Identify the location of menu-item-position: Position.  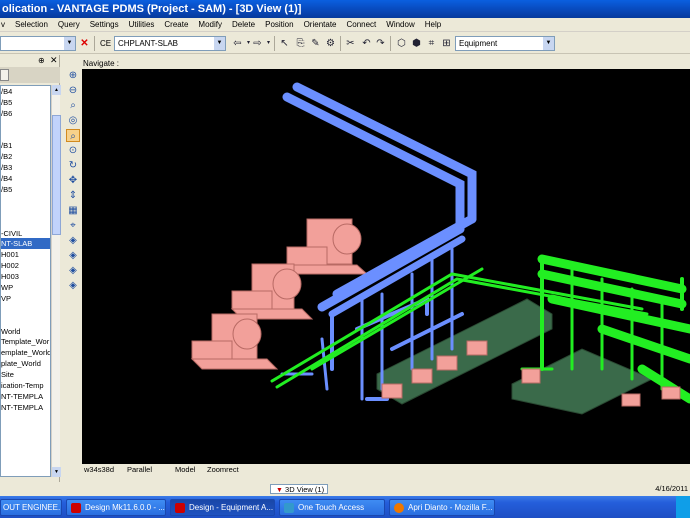
(279, 24).